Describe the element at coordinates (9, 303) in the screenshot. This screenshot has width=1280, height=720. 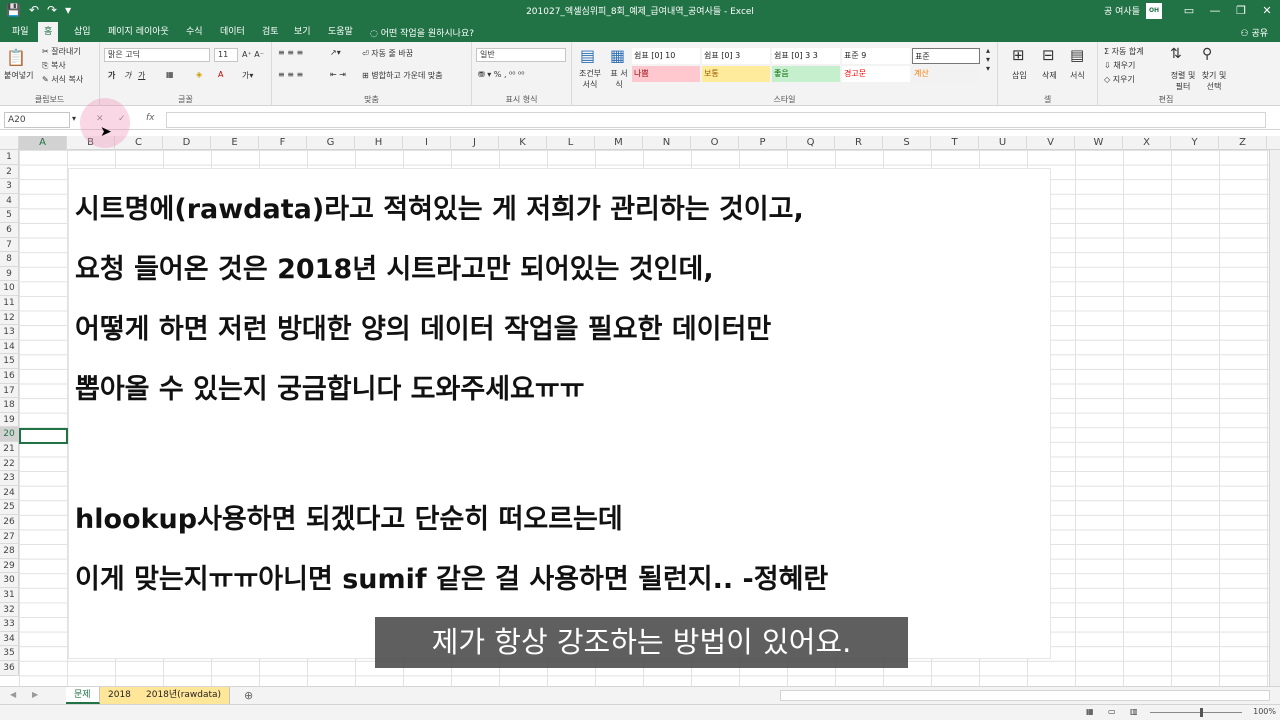
I see `row-header-11: 11` at that location.